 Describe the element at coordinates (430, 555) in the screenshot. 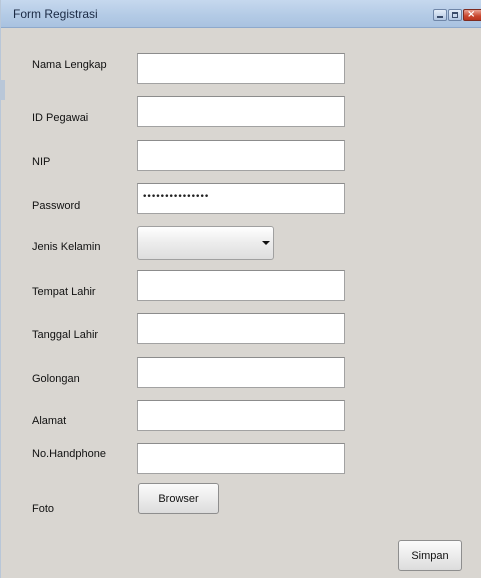

I see `save-button: Simpan` at that location.